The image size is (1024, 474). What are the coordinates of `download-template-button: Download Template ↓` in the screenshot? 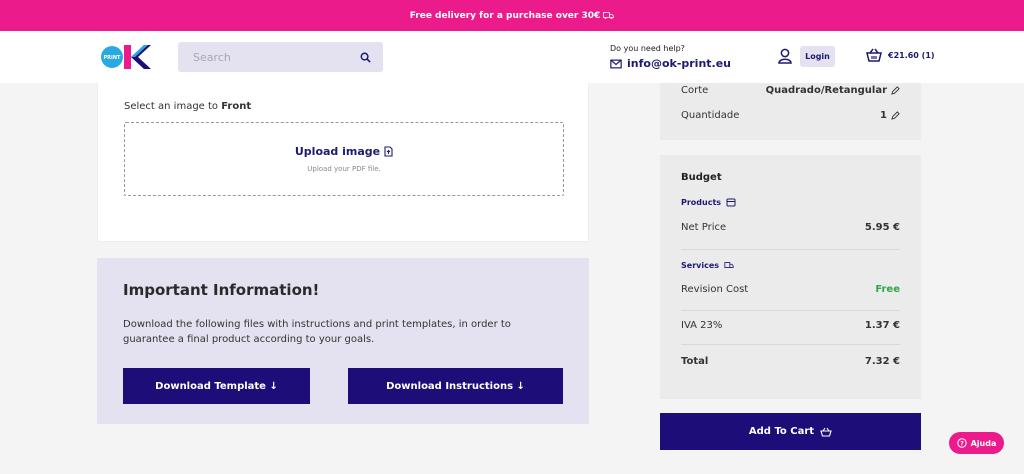 It's located at (216, 386).